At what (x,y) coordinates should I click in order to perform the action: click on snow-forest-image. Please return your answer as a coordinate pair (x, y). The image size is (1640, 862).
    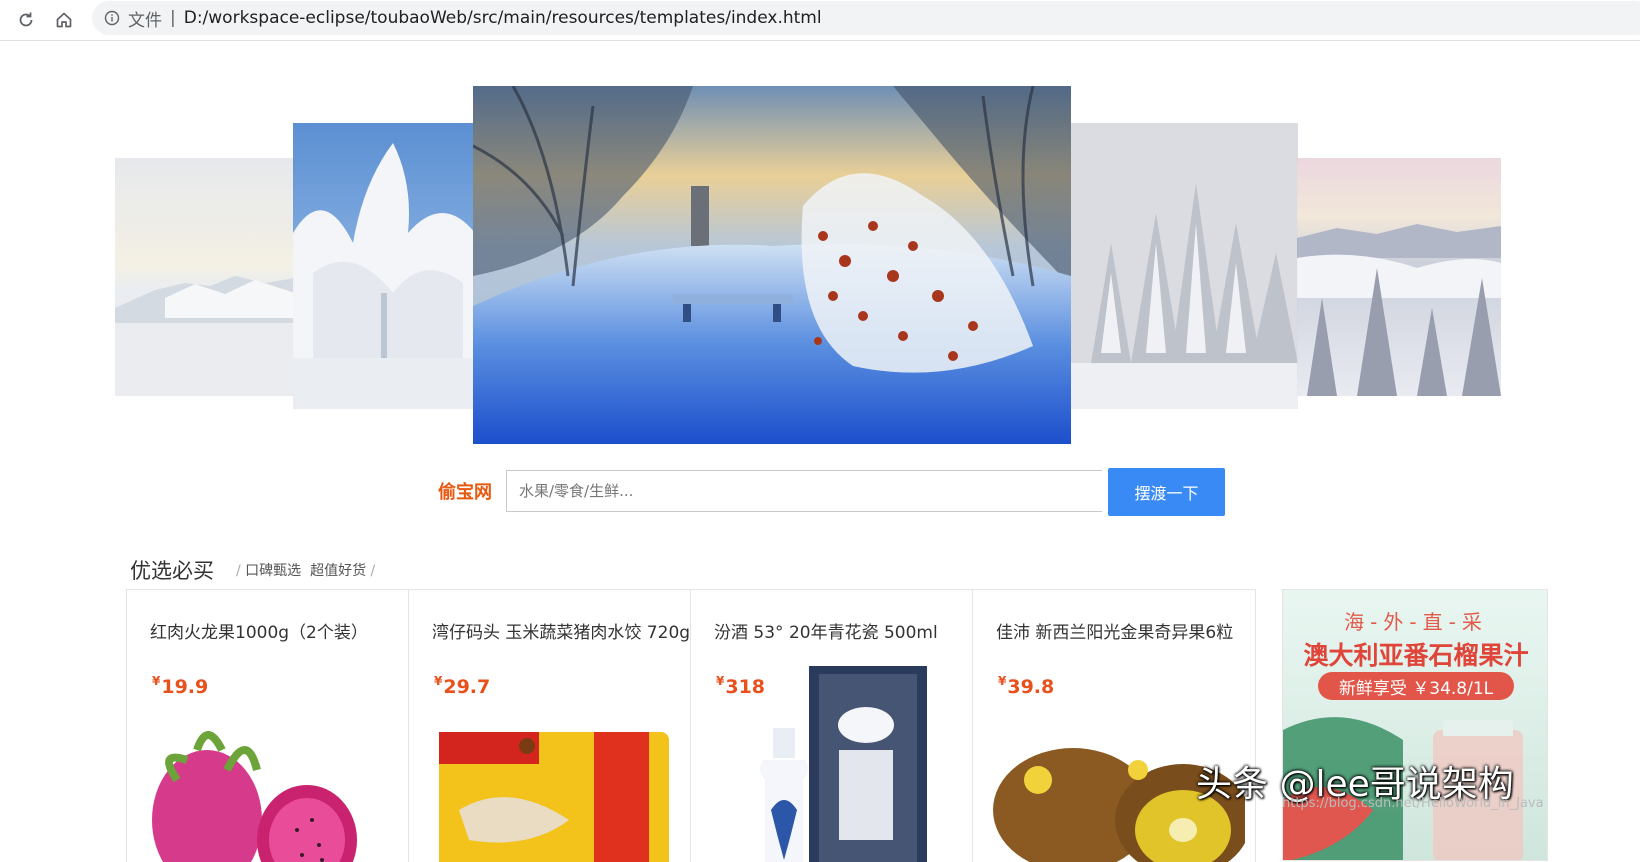
    Looking at the image, I should click on (1184, 266).